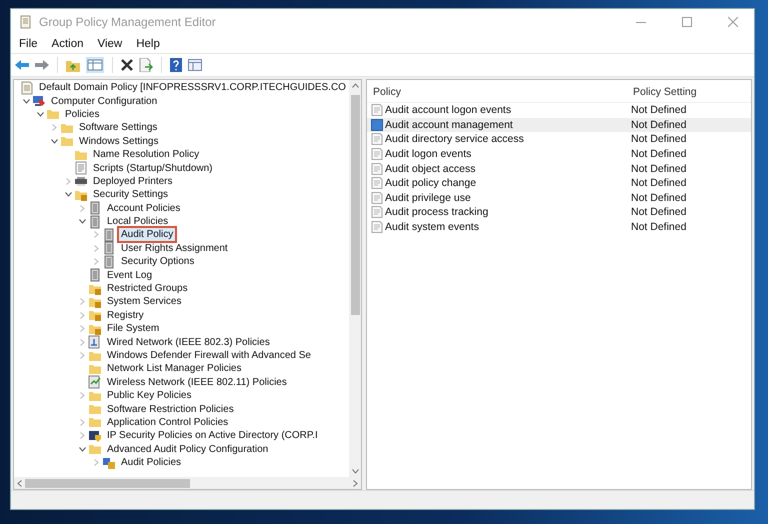 The width and height of the screenshot is (768, 524). What do you see at coordinates (174, 369) in the screenshot?
I see `tree-item: Network List Manager Policies` at bounding box center [174, 369].